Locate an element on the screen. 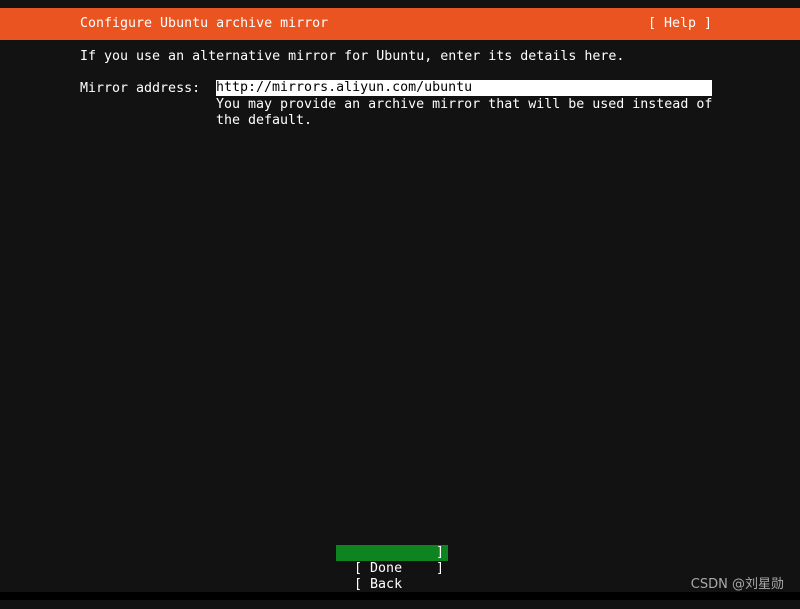 This screenshot has width=800, height=609. header-bar: Configure Ubuntu archive mirror [ Help ] is located at coordinates (400, 24).